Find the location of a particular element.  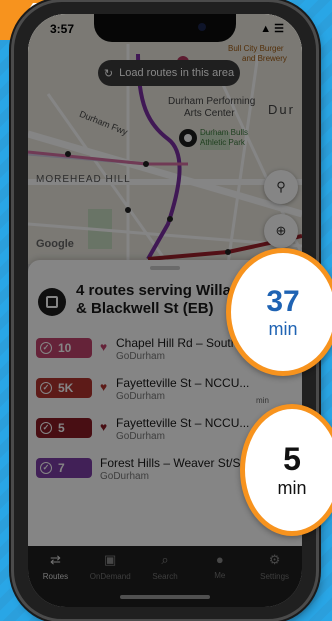

locate-me-button: ⊕ is located at coordinates (281, 231).